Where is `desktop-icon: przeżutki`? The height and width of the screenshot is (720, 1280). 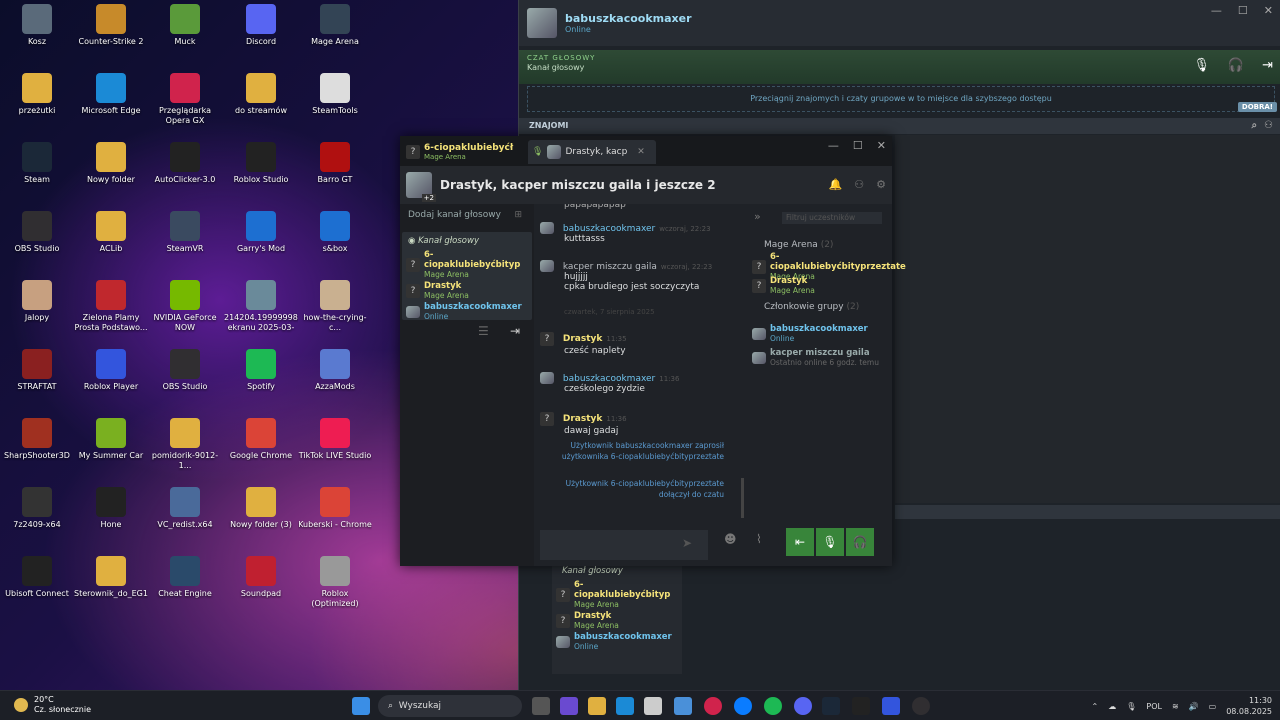 desktop-icon: przeżutki is located at coordinates (37, 92).